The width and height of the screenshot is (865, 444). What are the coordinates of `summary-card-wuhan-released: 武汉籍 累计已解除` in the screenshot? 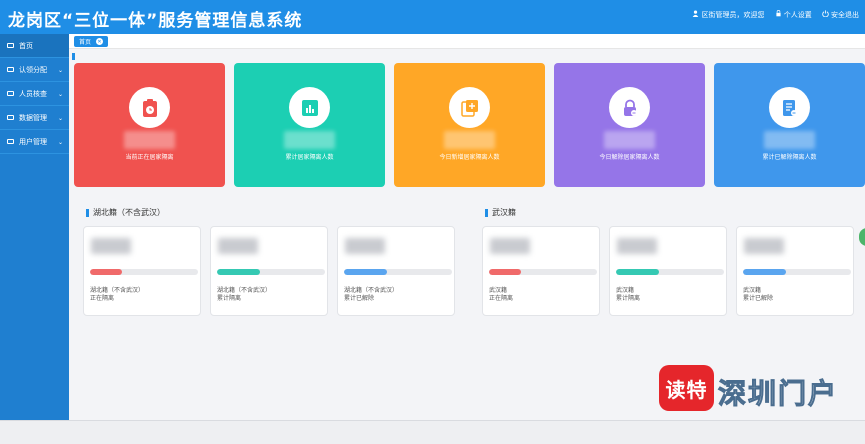 It's located at (795, 271).